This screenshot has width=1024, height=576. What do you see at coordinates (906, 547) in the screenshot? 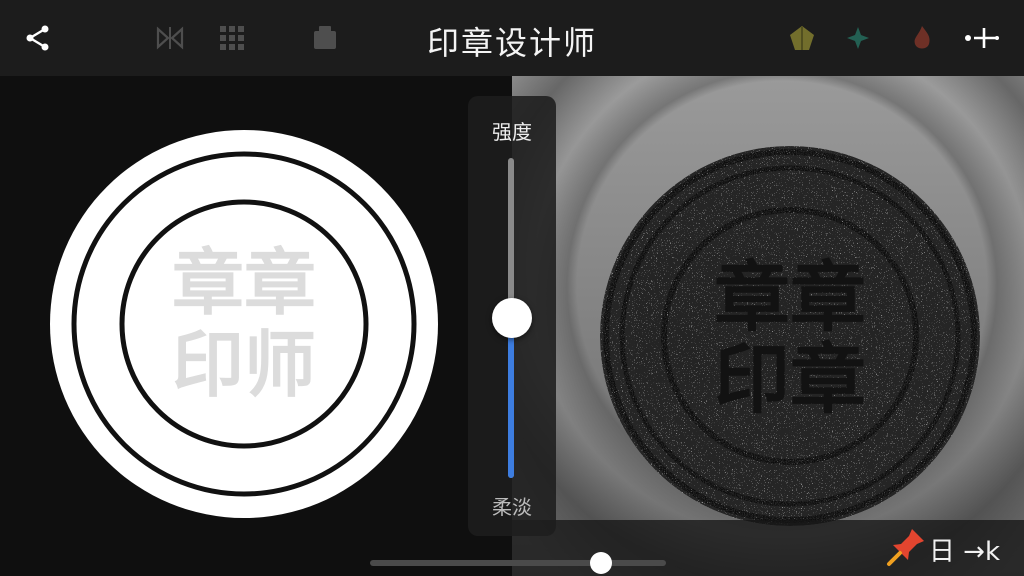
I see `pin-icon` at bounding box center [906, 547].